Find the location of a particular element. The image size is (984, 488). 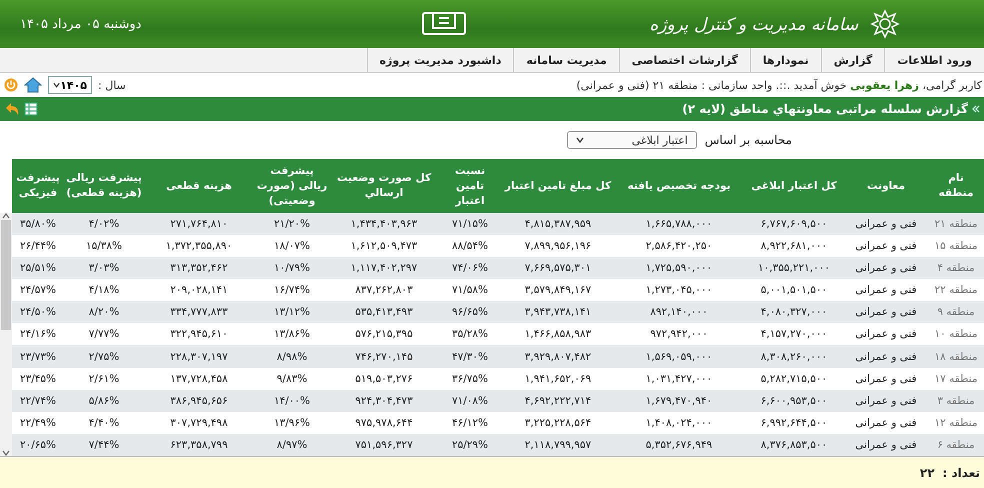

table-cell: ۵۳۵,۴۱۳,۴۹۳ is located at coordinates (384, 312).